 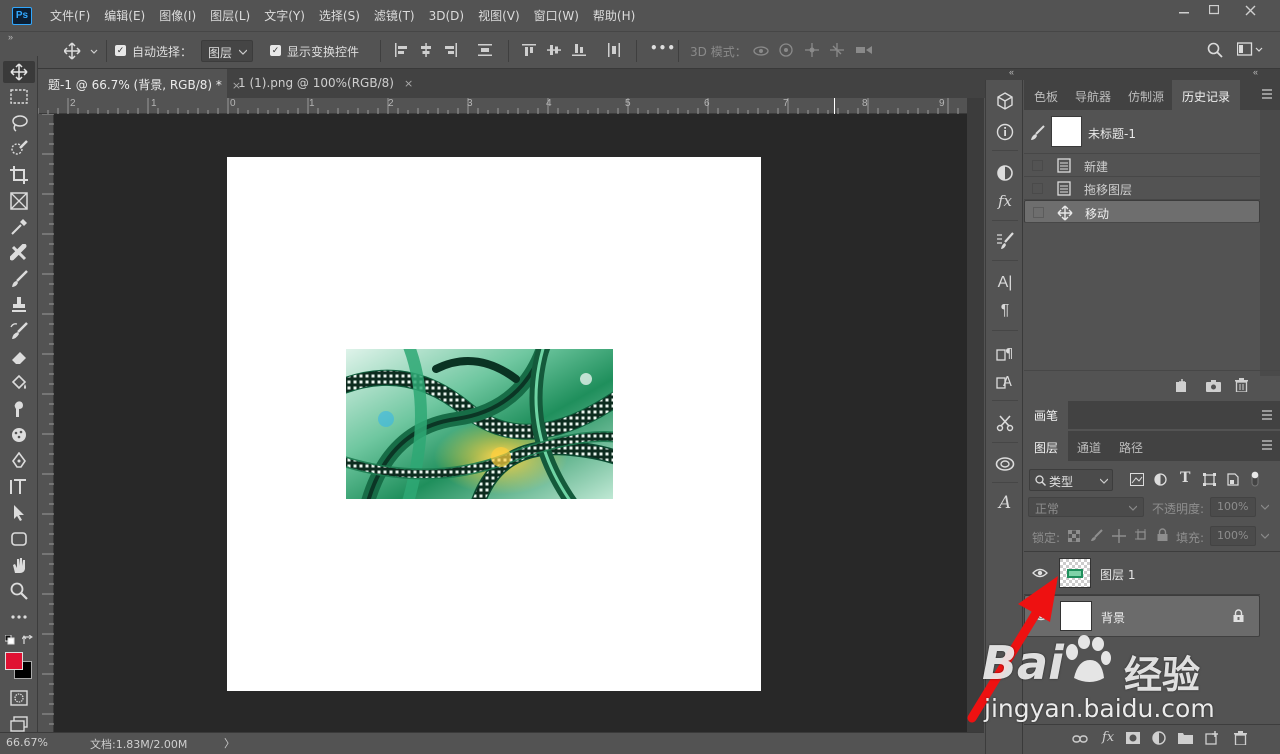 I want to click on menu-file: 文件(F), so click(x=70, y=15).